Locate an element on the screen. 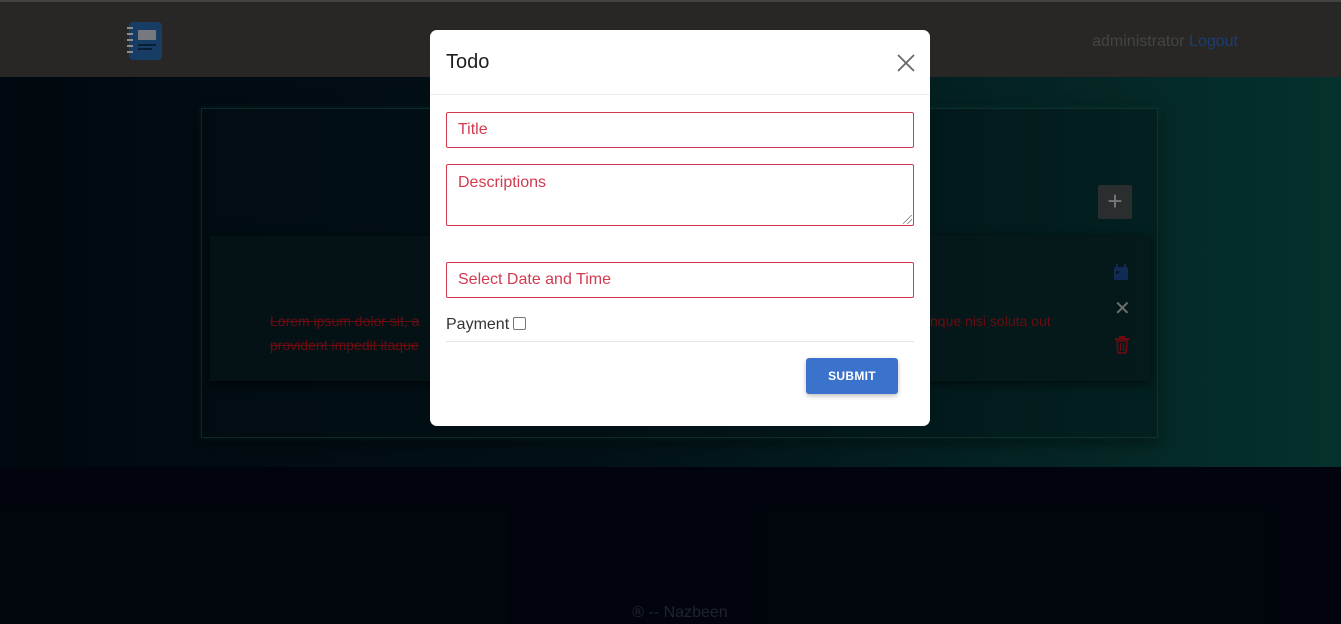 This screenshot has height=624, width=1341. close-icon is located at coordinates (906, 63).